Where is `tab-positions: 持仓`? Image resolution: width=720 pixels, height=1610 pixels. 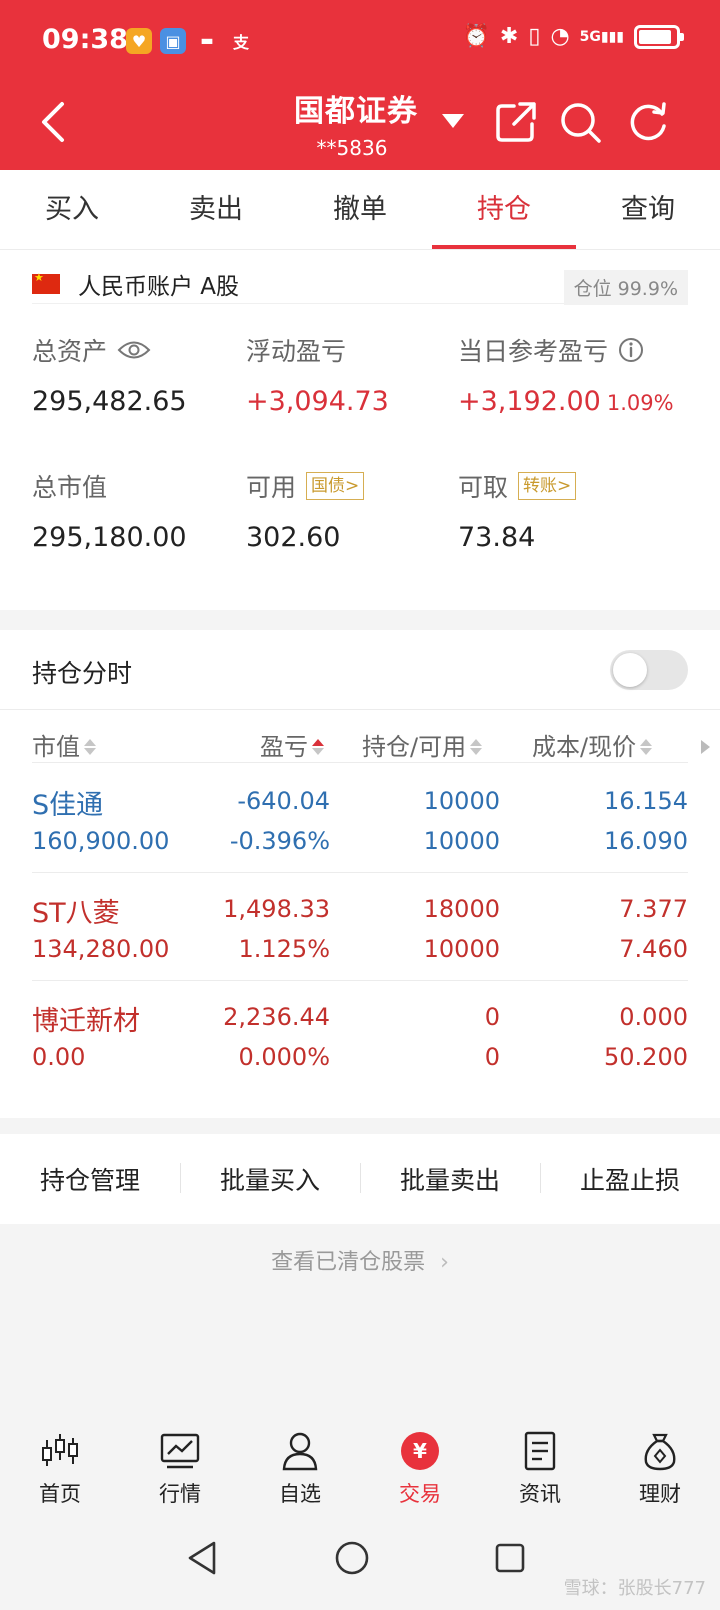
tab-positions: 持仓 is located at coordinates (504, 209).